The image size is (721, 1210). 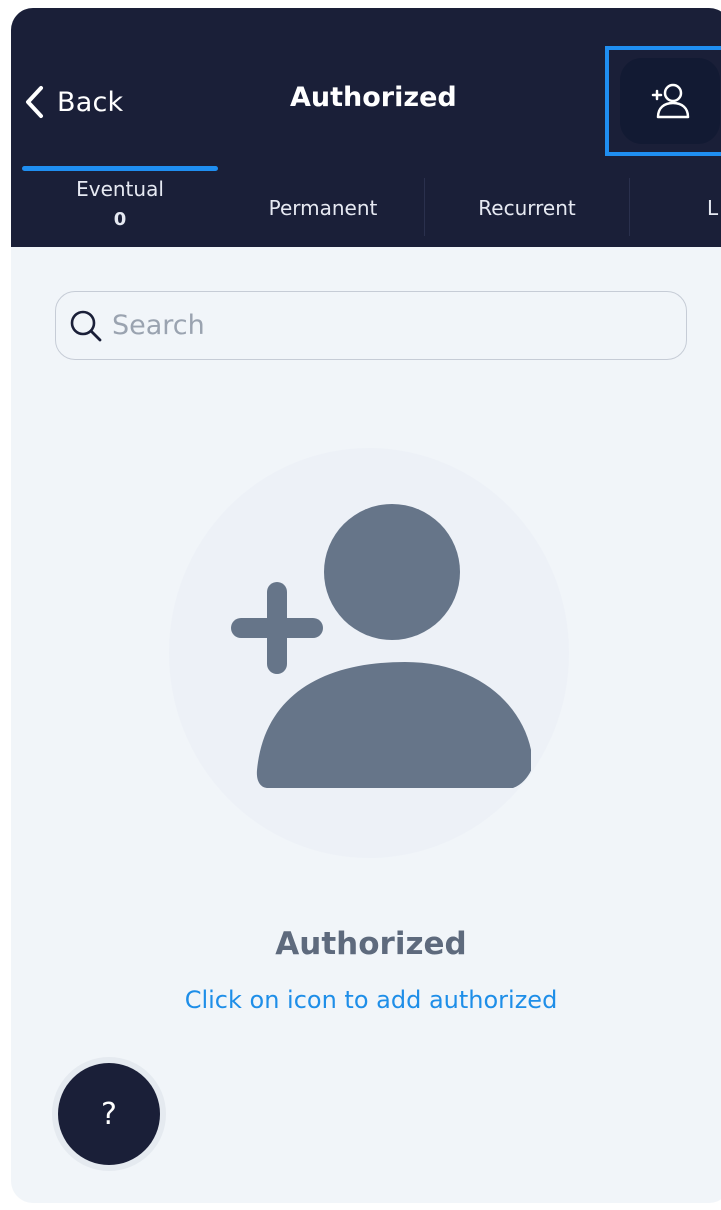 What do you see at coordinates (86, 325) in the screenshot?
I see `search-icon` at bounding box center [86, 325].